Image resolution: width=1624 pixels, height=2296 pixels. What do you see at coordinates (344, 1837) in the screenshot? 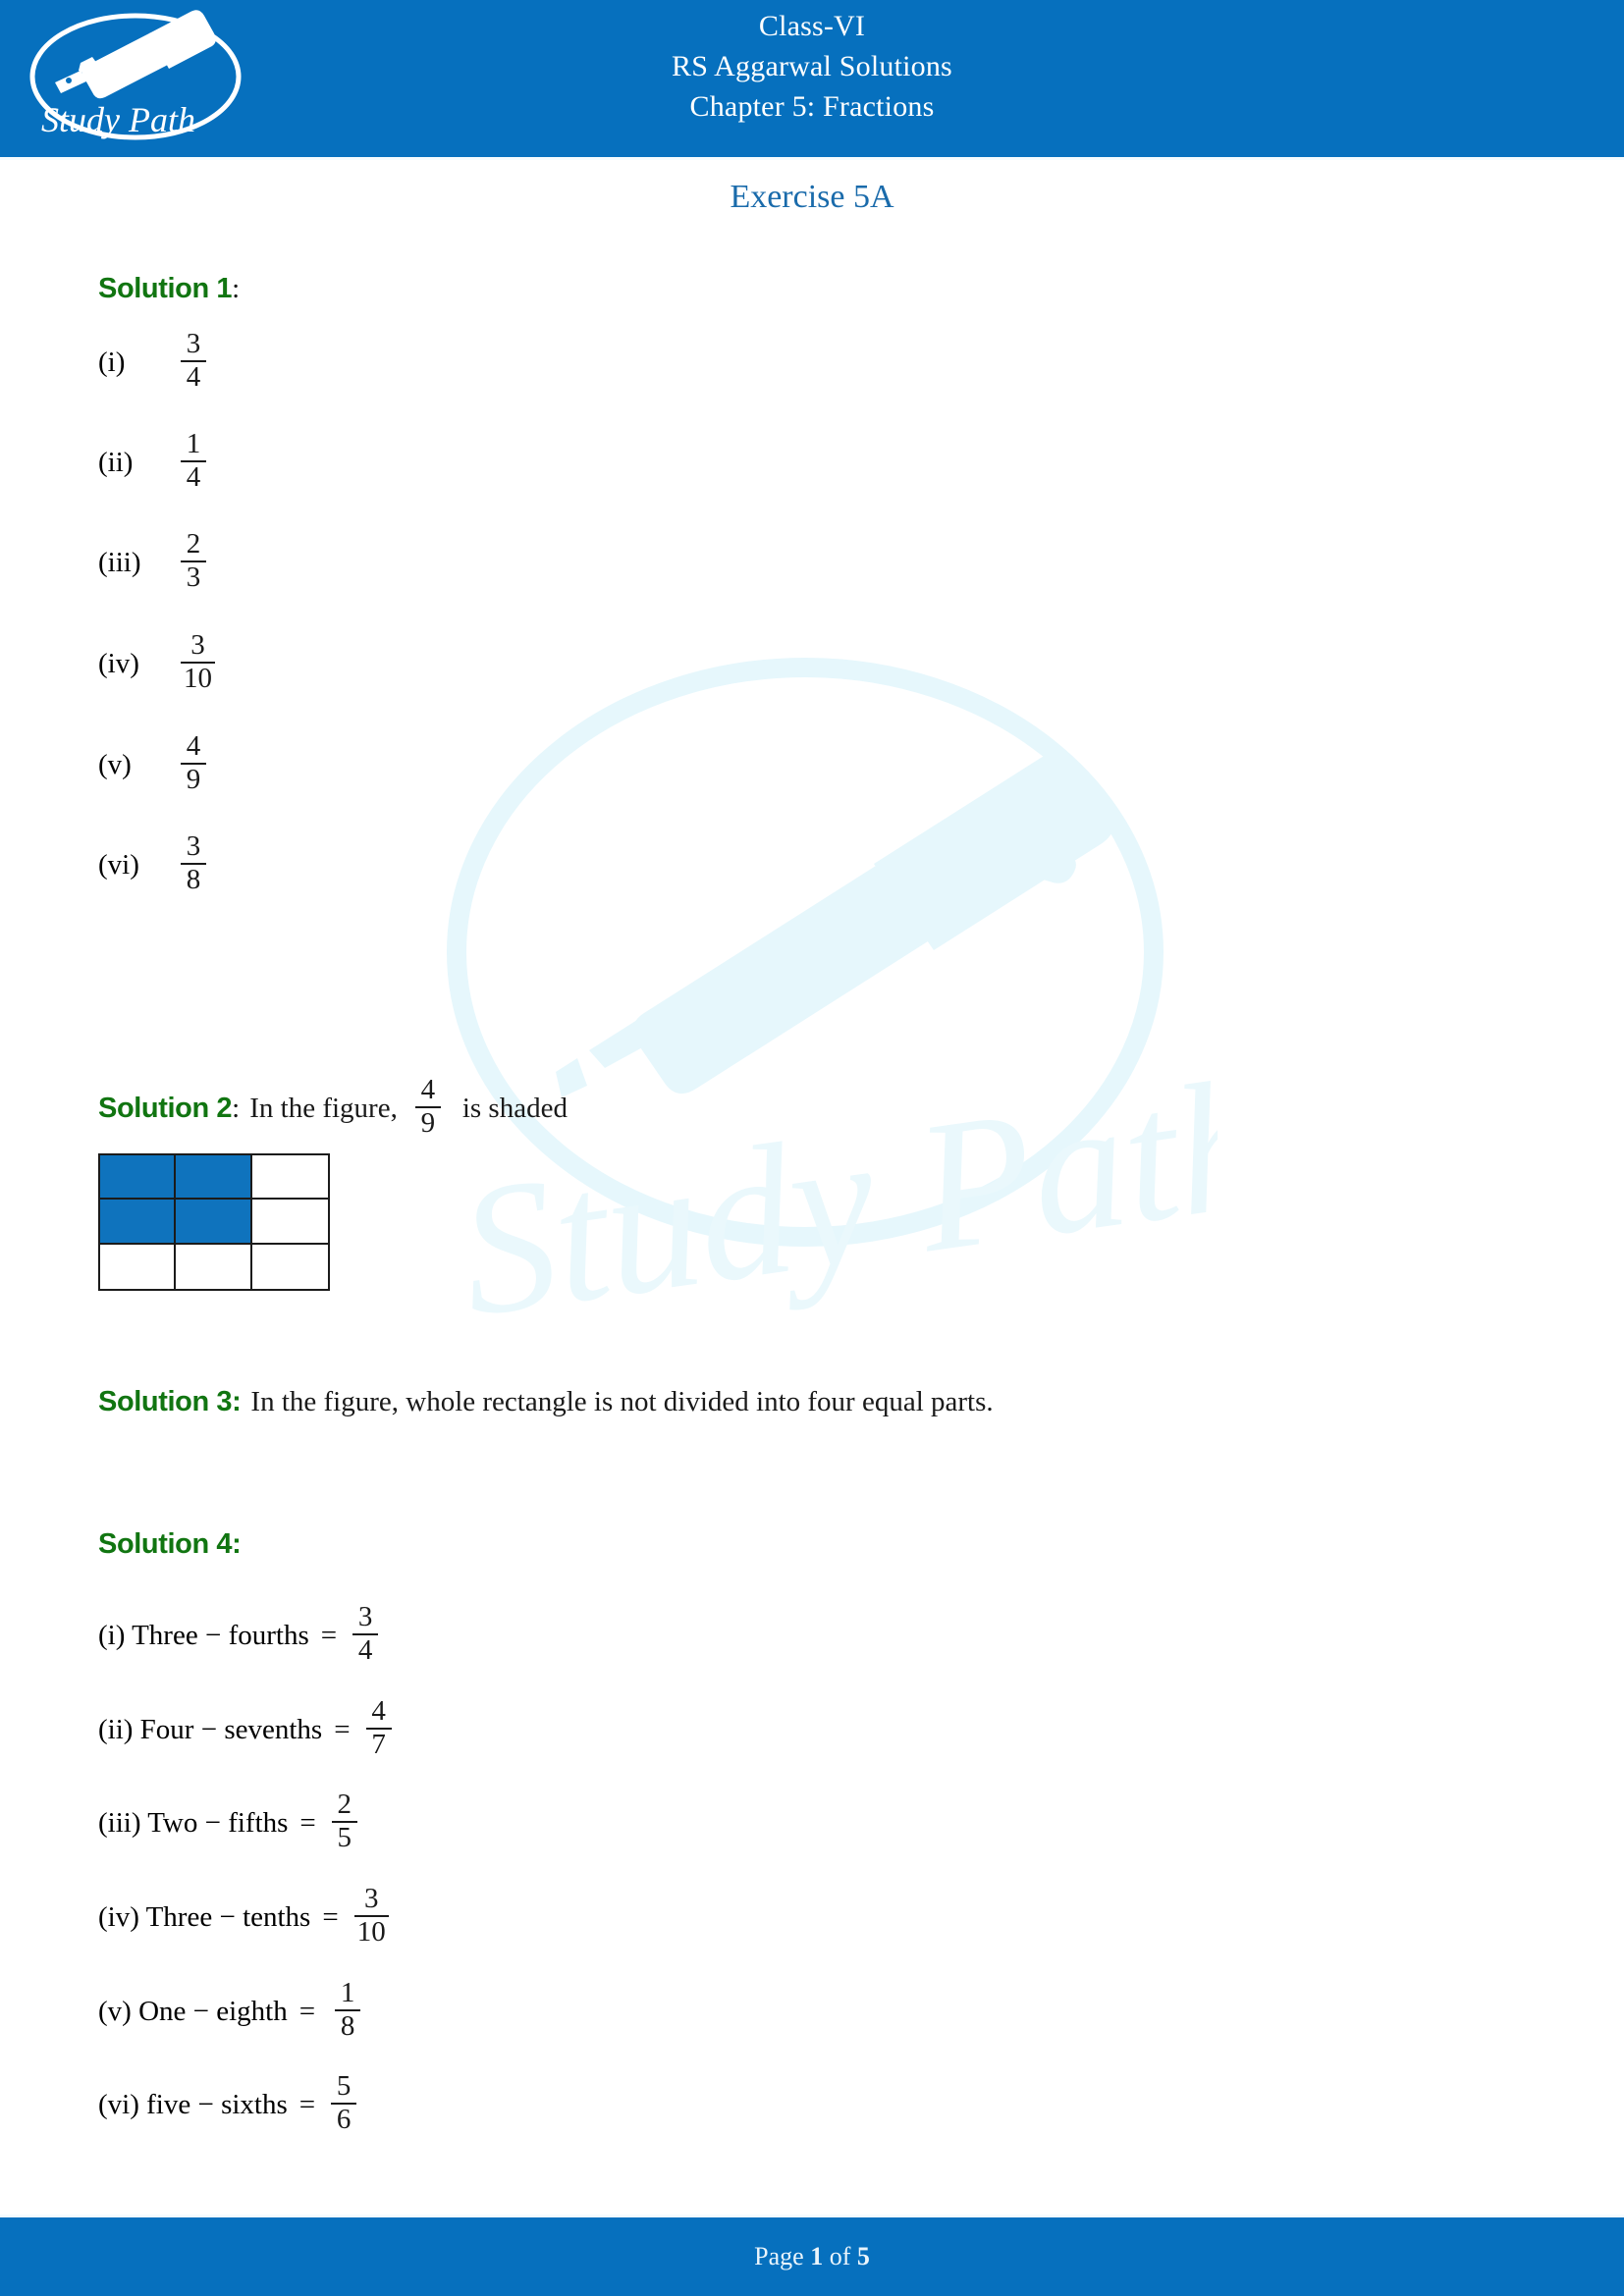
I see `fraction-denominator: 5` at bounding box center [344, 1837].